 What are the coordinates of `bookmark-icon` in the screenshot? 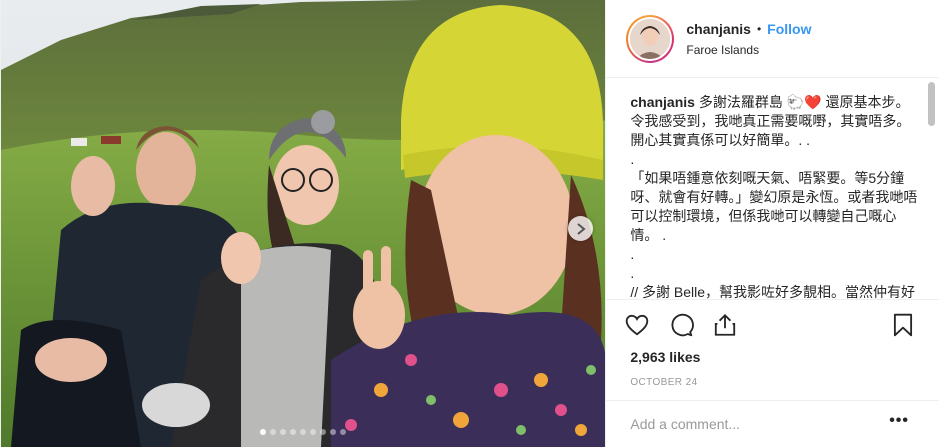 It's located at (903, 325).